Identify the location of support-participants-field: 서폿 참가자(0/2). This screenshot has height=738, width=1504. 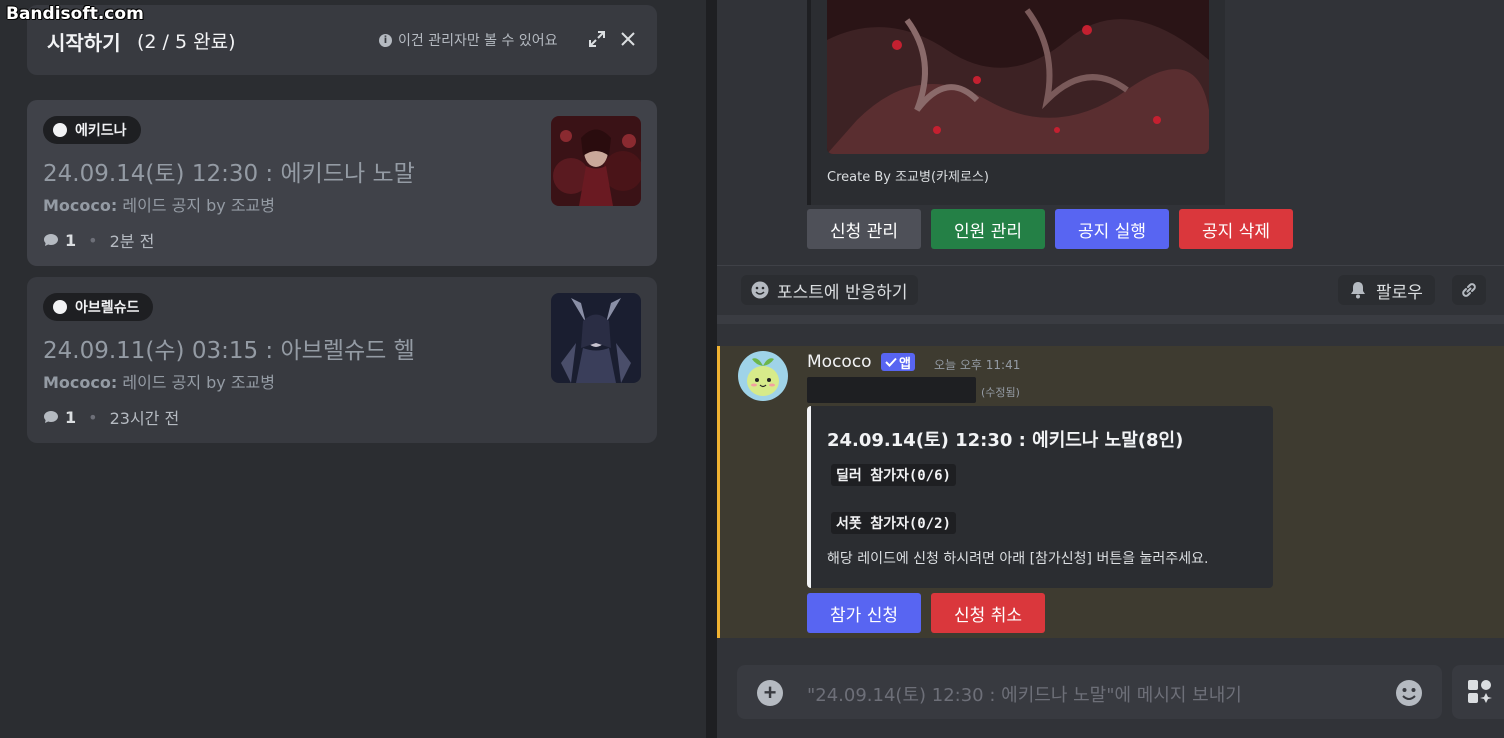
(893, 523).